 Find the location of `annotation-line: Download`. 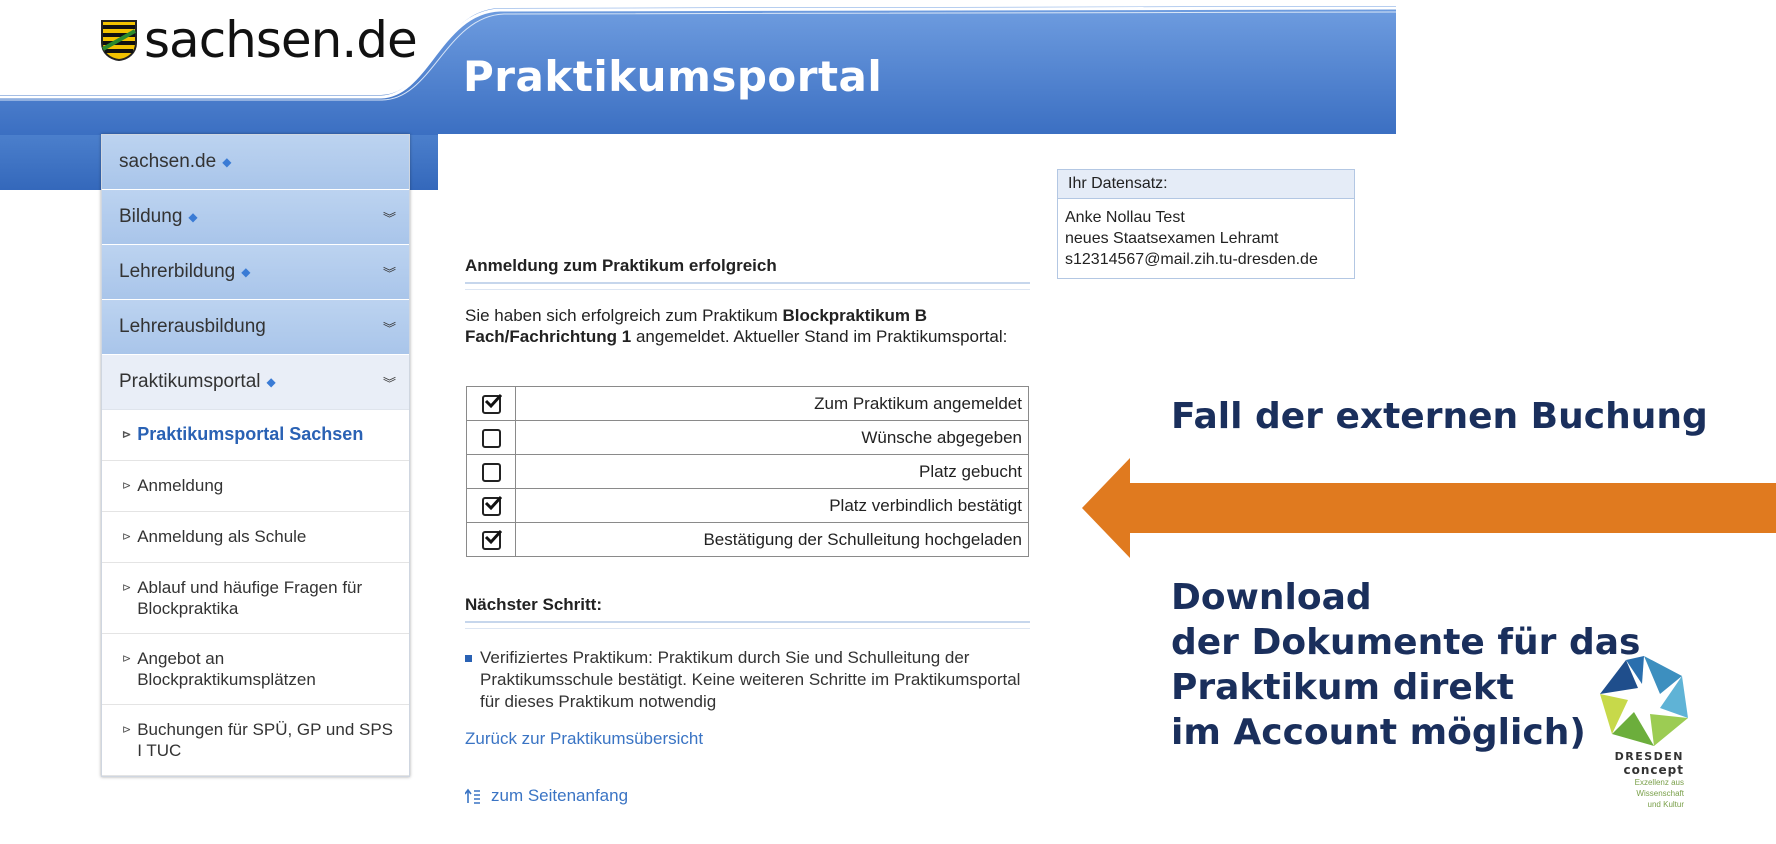

annotation-line: Download is located at coordinates (1271, 597).